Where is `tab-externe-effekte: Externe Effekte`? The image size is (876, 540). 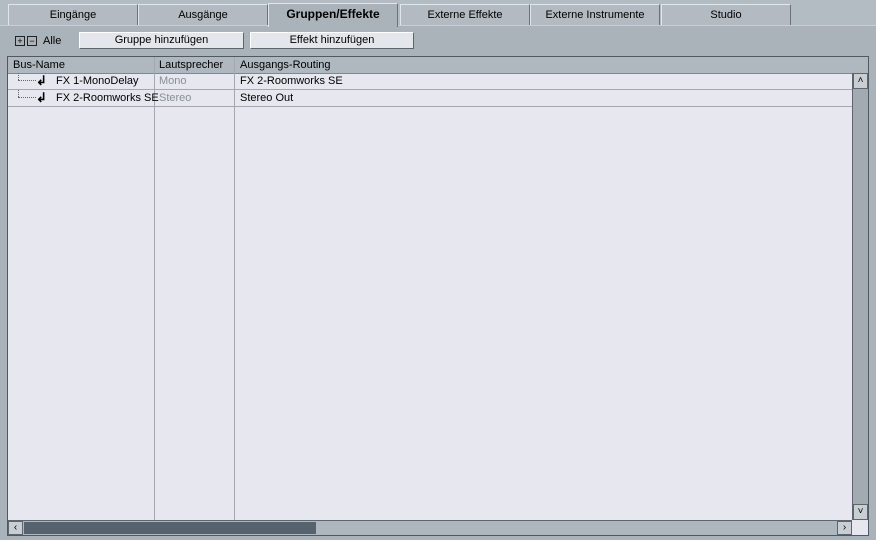 tab-externe-effekte: Externe Effekte is located at coordinates (465, 14).